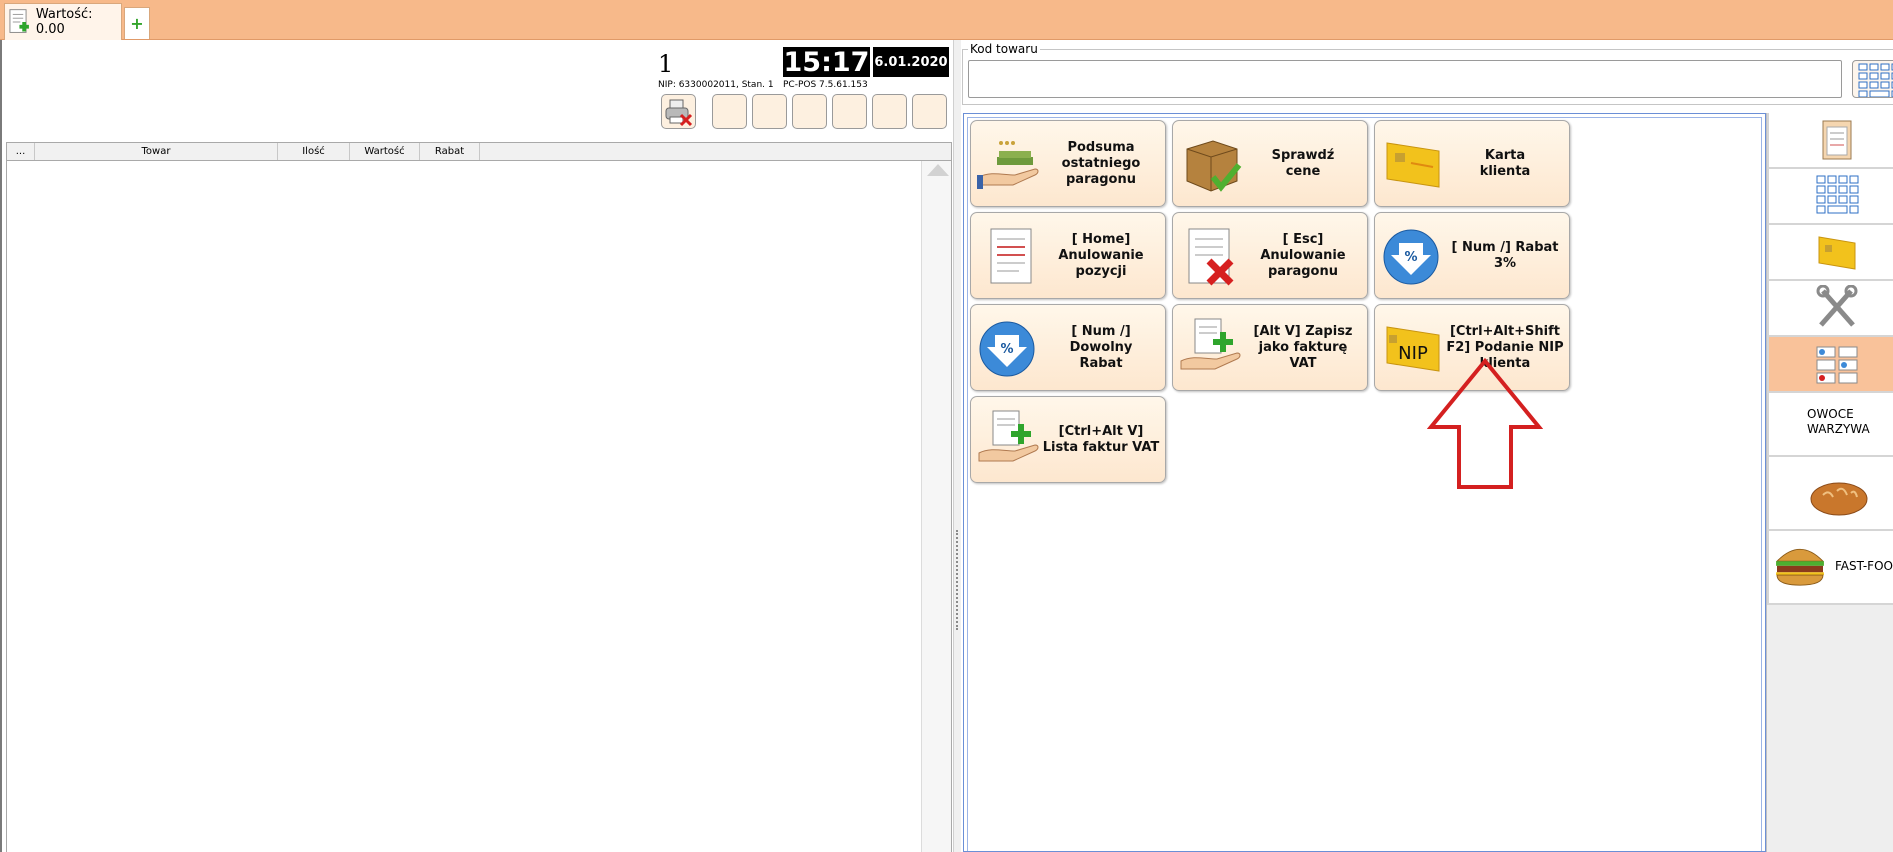 This screenshot has height=852, width=1893. Describe the element at coordinates (1413, 353) in the screenshot. I see `nip-icon-text: NIP` at that location.